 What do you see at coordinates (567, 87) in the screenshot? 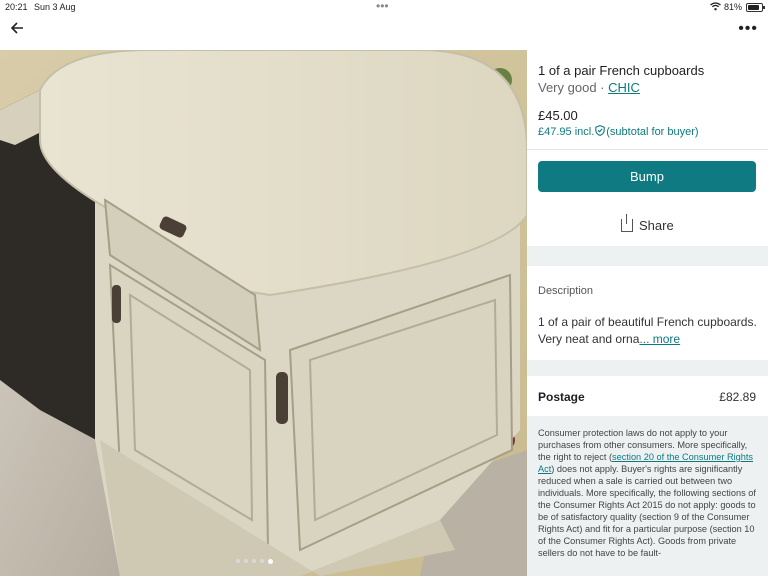
I see `condition-label: Very good` at bounding box center [567, 87].